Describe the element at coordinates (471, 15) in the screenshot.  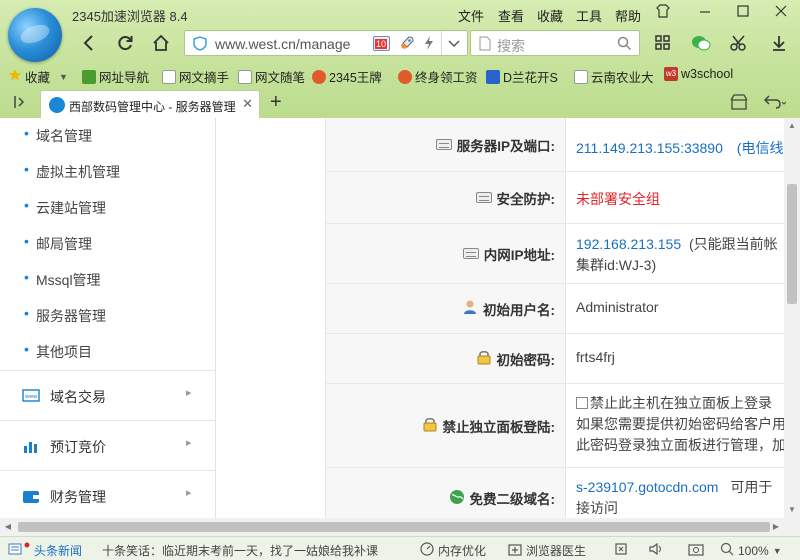
I see `menu-file: 文件` at that location.